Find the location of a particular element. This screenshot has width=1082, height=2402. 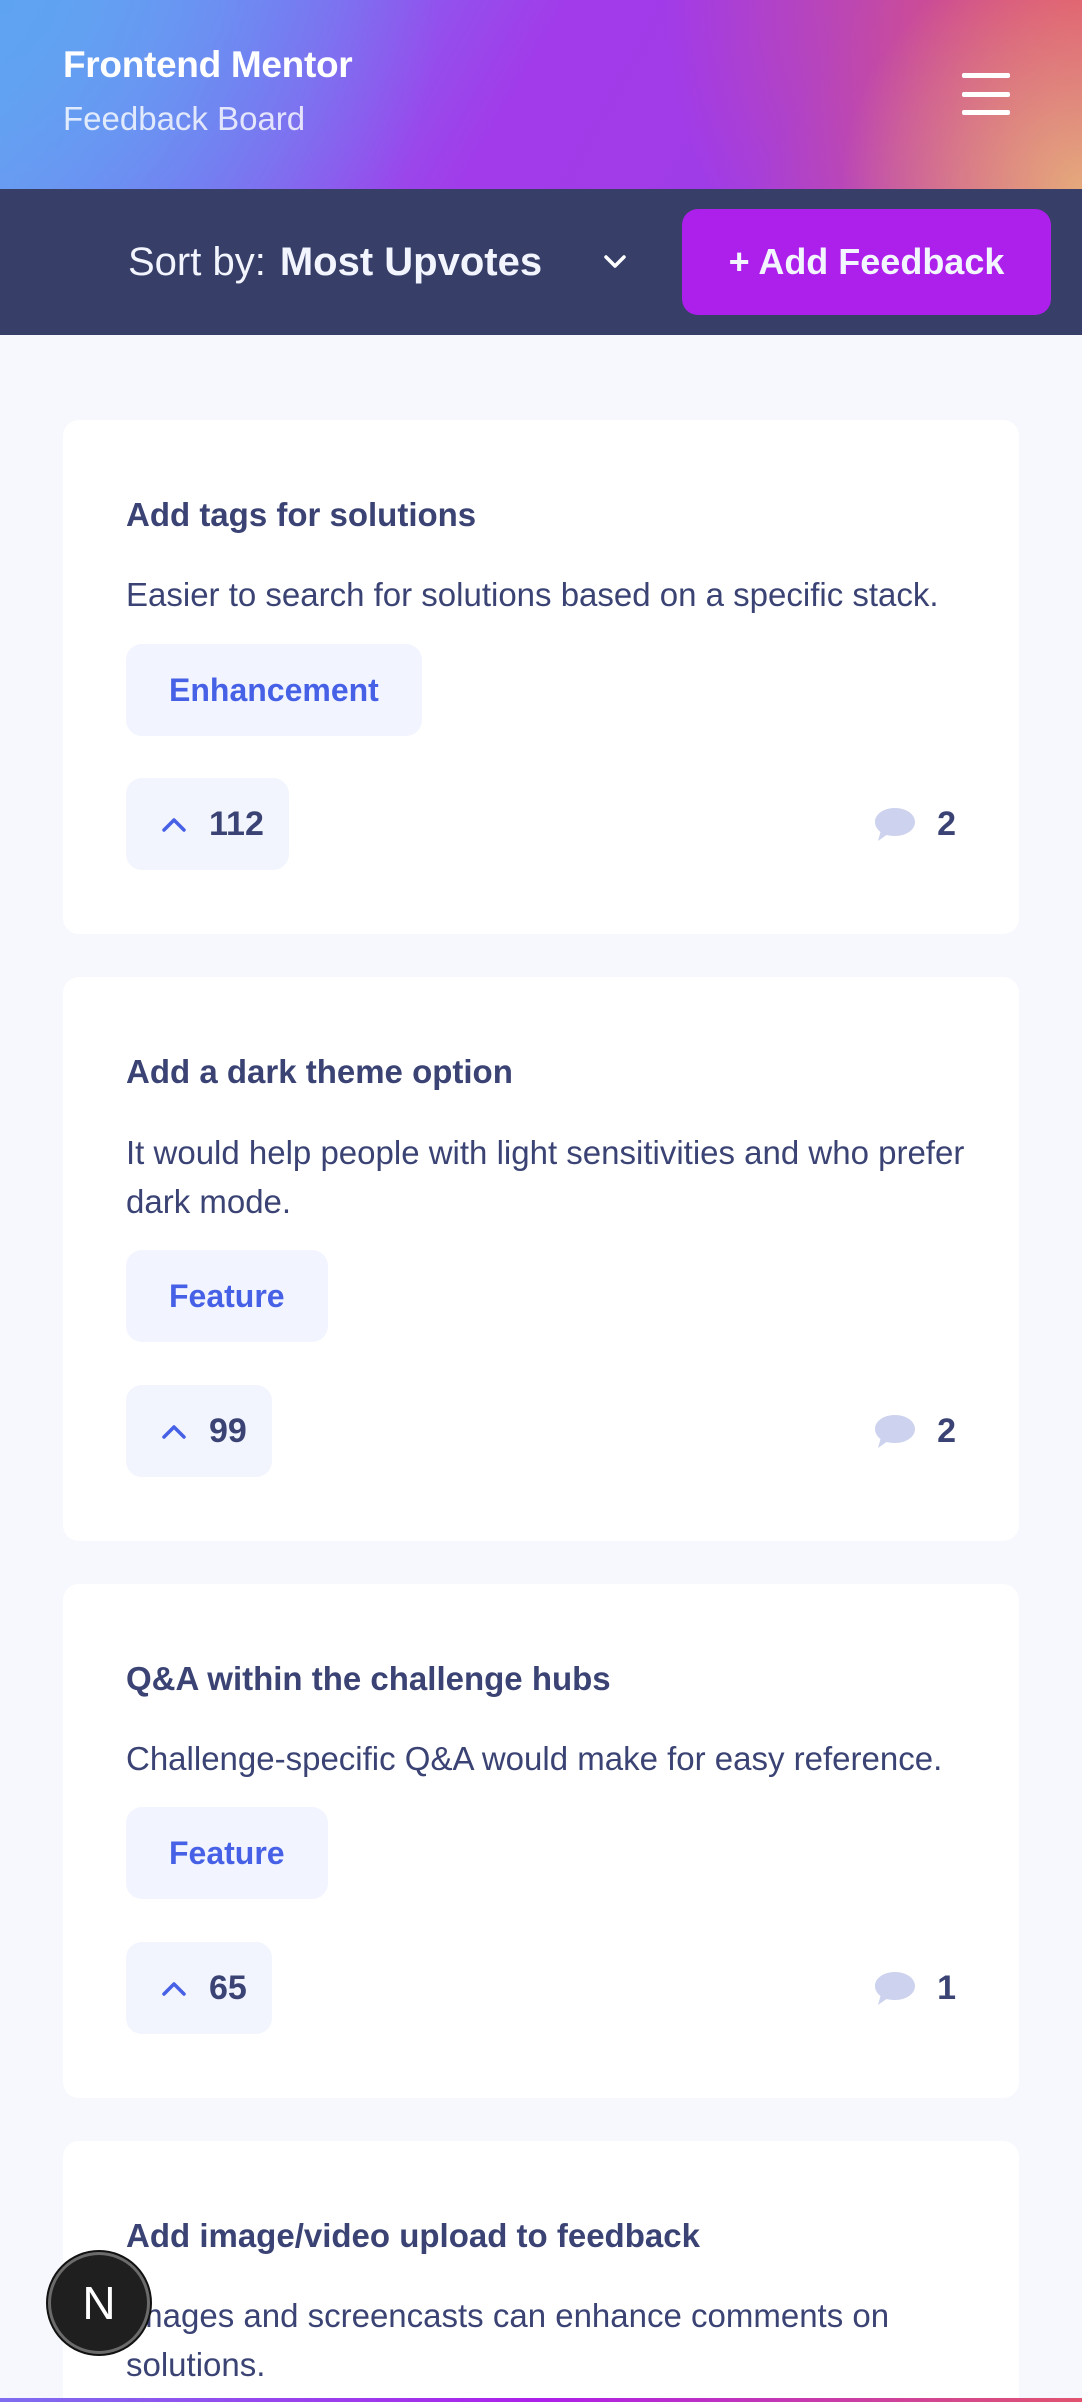

brand-title: Frontend Mentor is located at coordinates (208, 64).